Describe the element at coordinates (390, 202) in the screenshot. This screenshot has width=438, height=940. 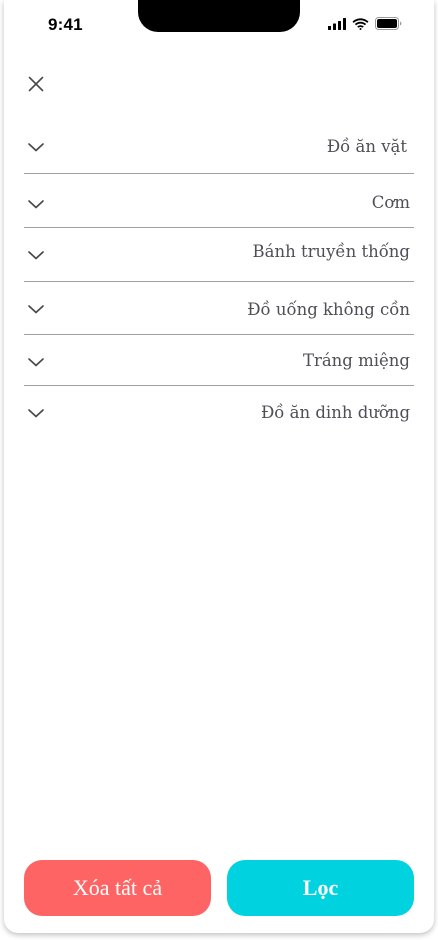
I see `category-label: Cơm` at that location.